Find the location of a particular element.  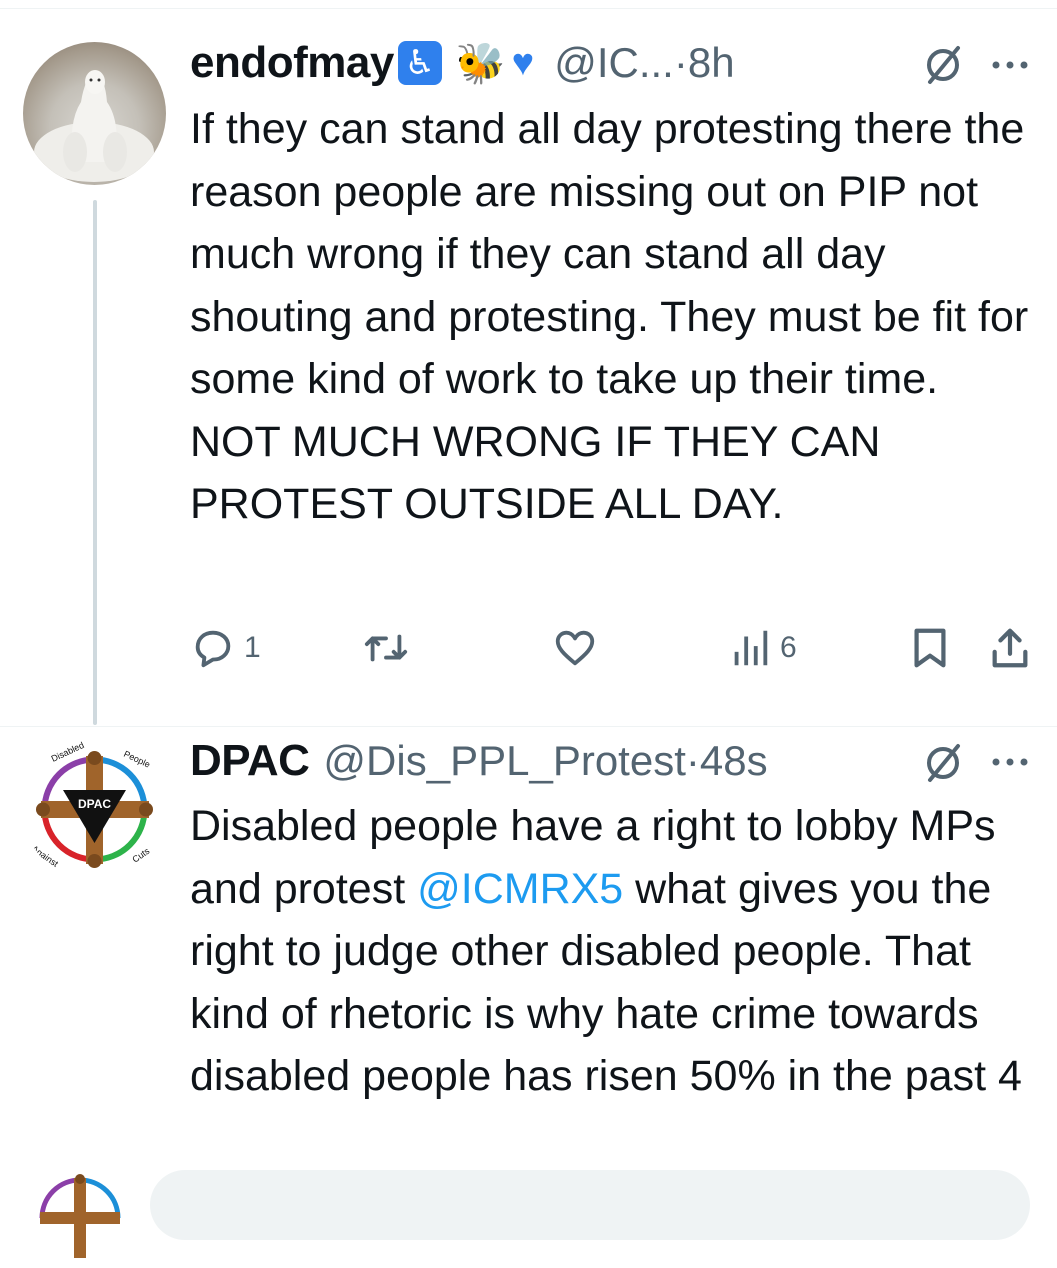

share-icon is located at coordinates (1010, 648).